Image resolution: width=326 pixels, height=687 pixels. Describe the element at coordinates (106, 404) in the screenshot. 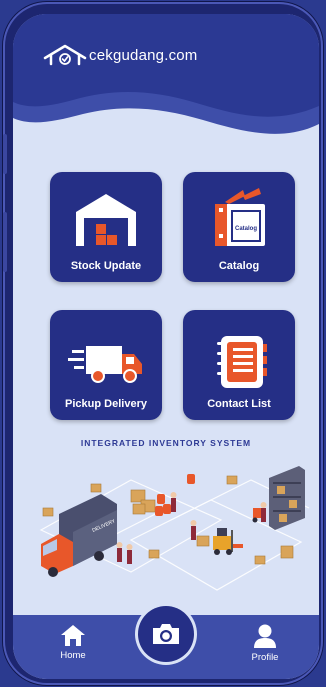

I see `pickup-delivery-label: Pickup Delivery` at that location.